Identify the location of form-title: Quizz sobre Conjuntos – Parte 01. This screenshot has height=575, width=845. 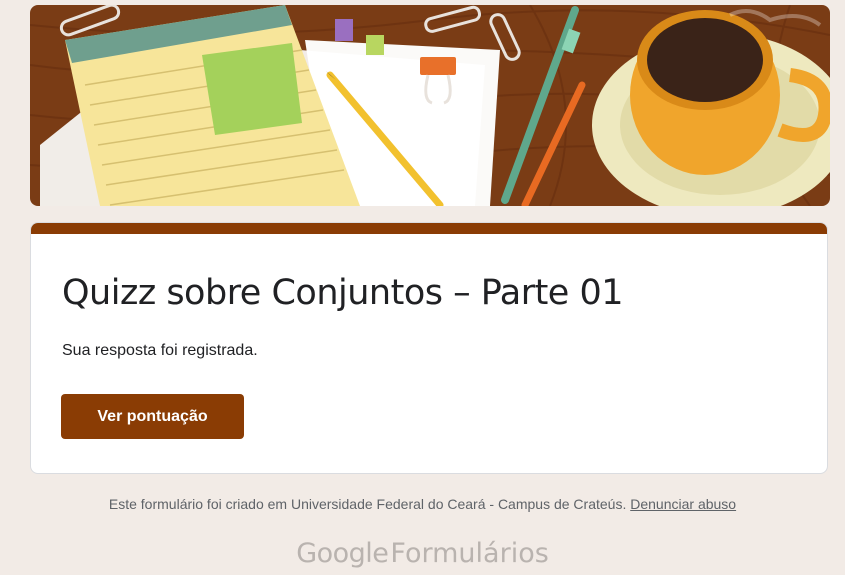
(343, 293).